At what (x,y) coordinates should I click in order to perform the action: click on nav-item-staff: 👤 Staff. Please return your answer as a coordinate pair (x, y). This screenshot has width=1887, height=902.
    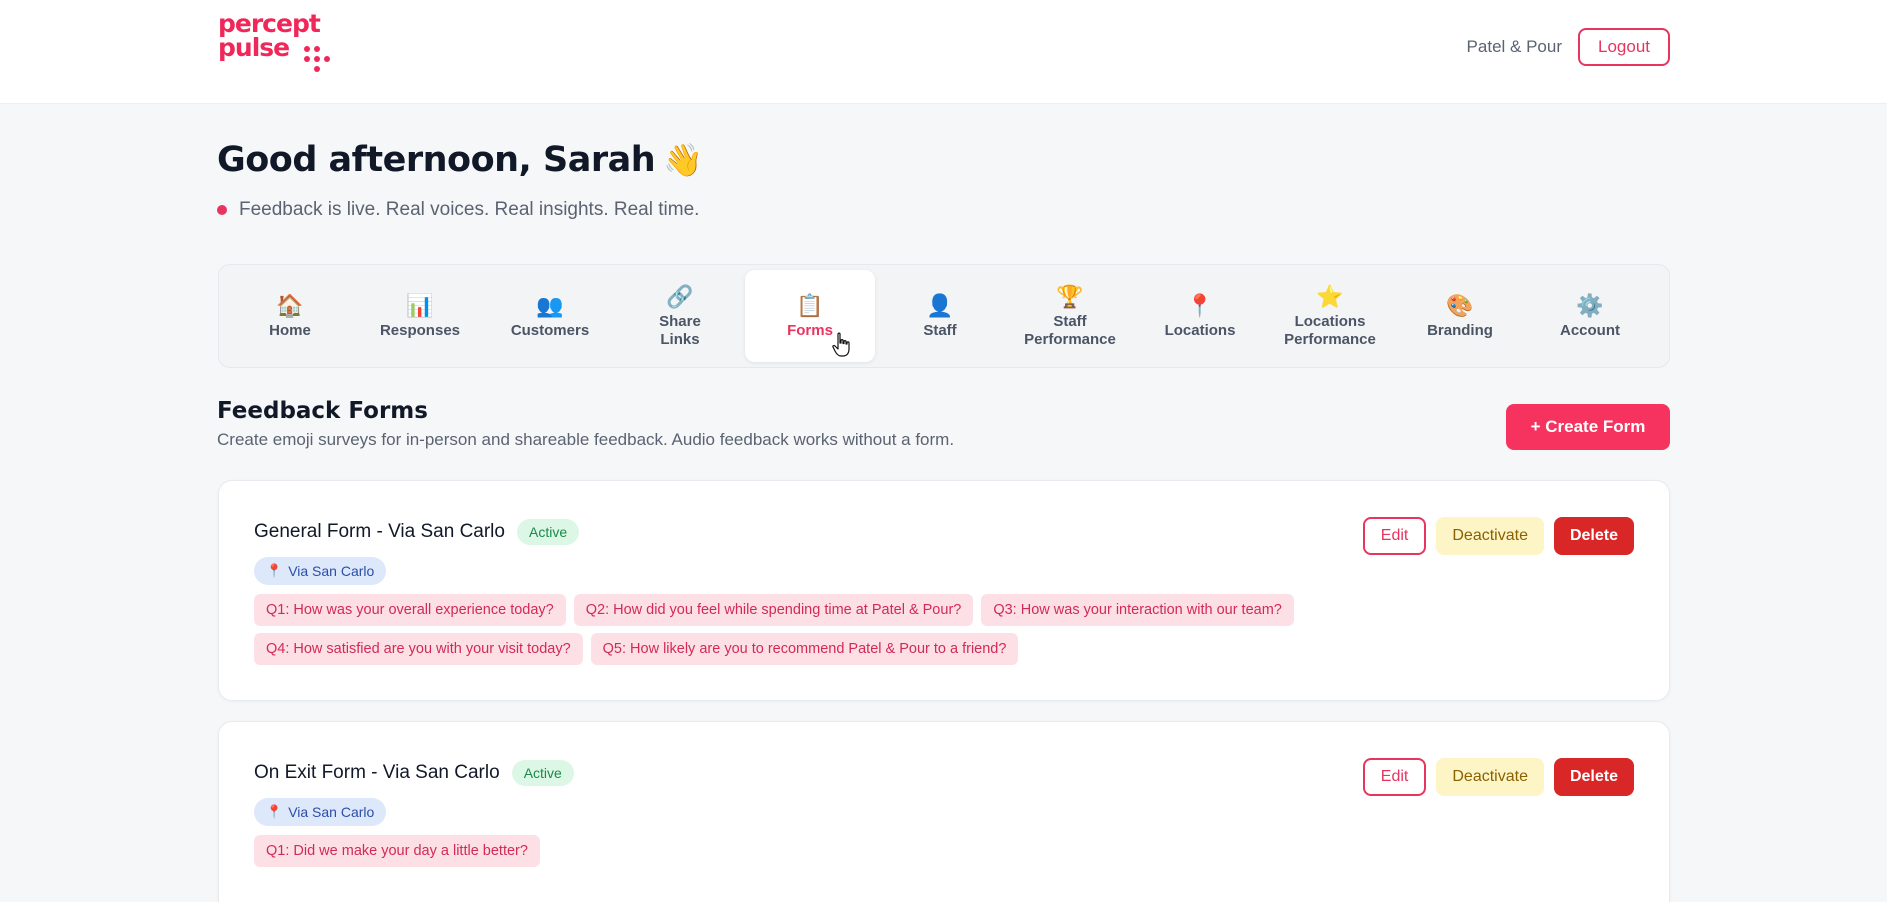
    Looking at the image, I should click on (940, 316).